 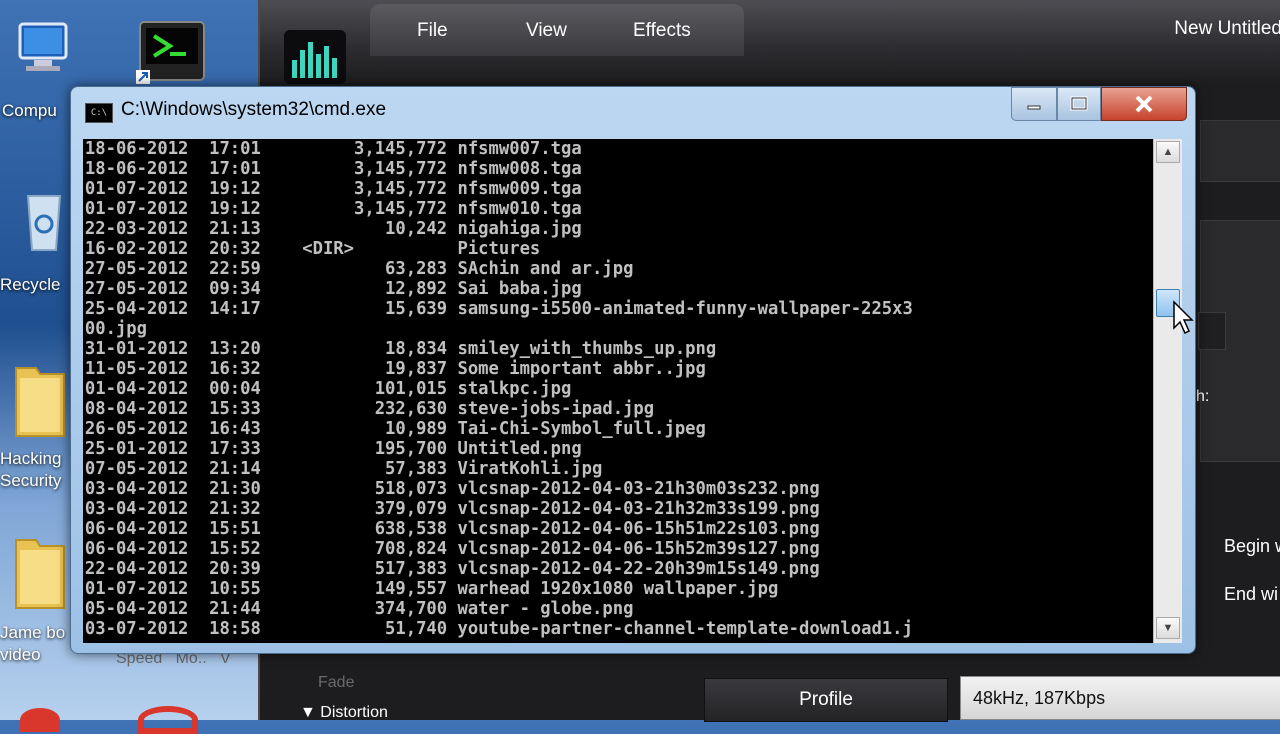 I want to click on recycle-bin-icon, so click(x=44, y=220).